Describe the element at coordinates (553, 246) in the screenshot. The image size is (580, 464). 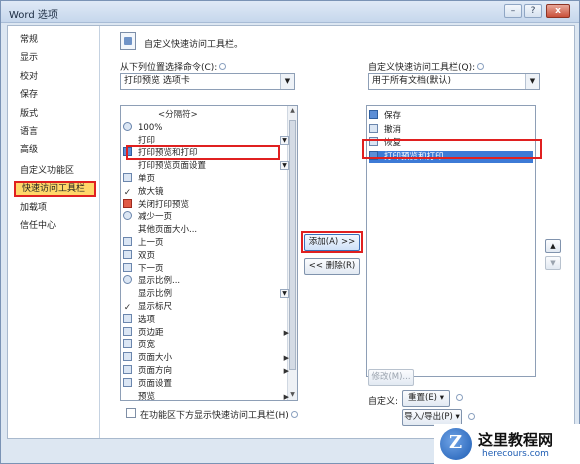
I see `move-up-button: ▲` at that location.